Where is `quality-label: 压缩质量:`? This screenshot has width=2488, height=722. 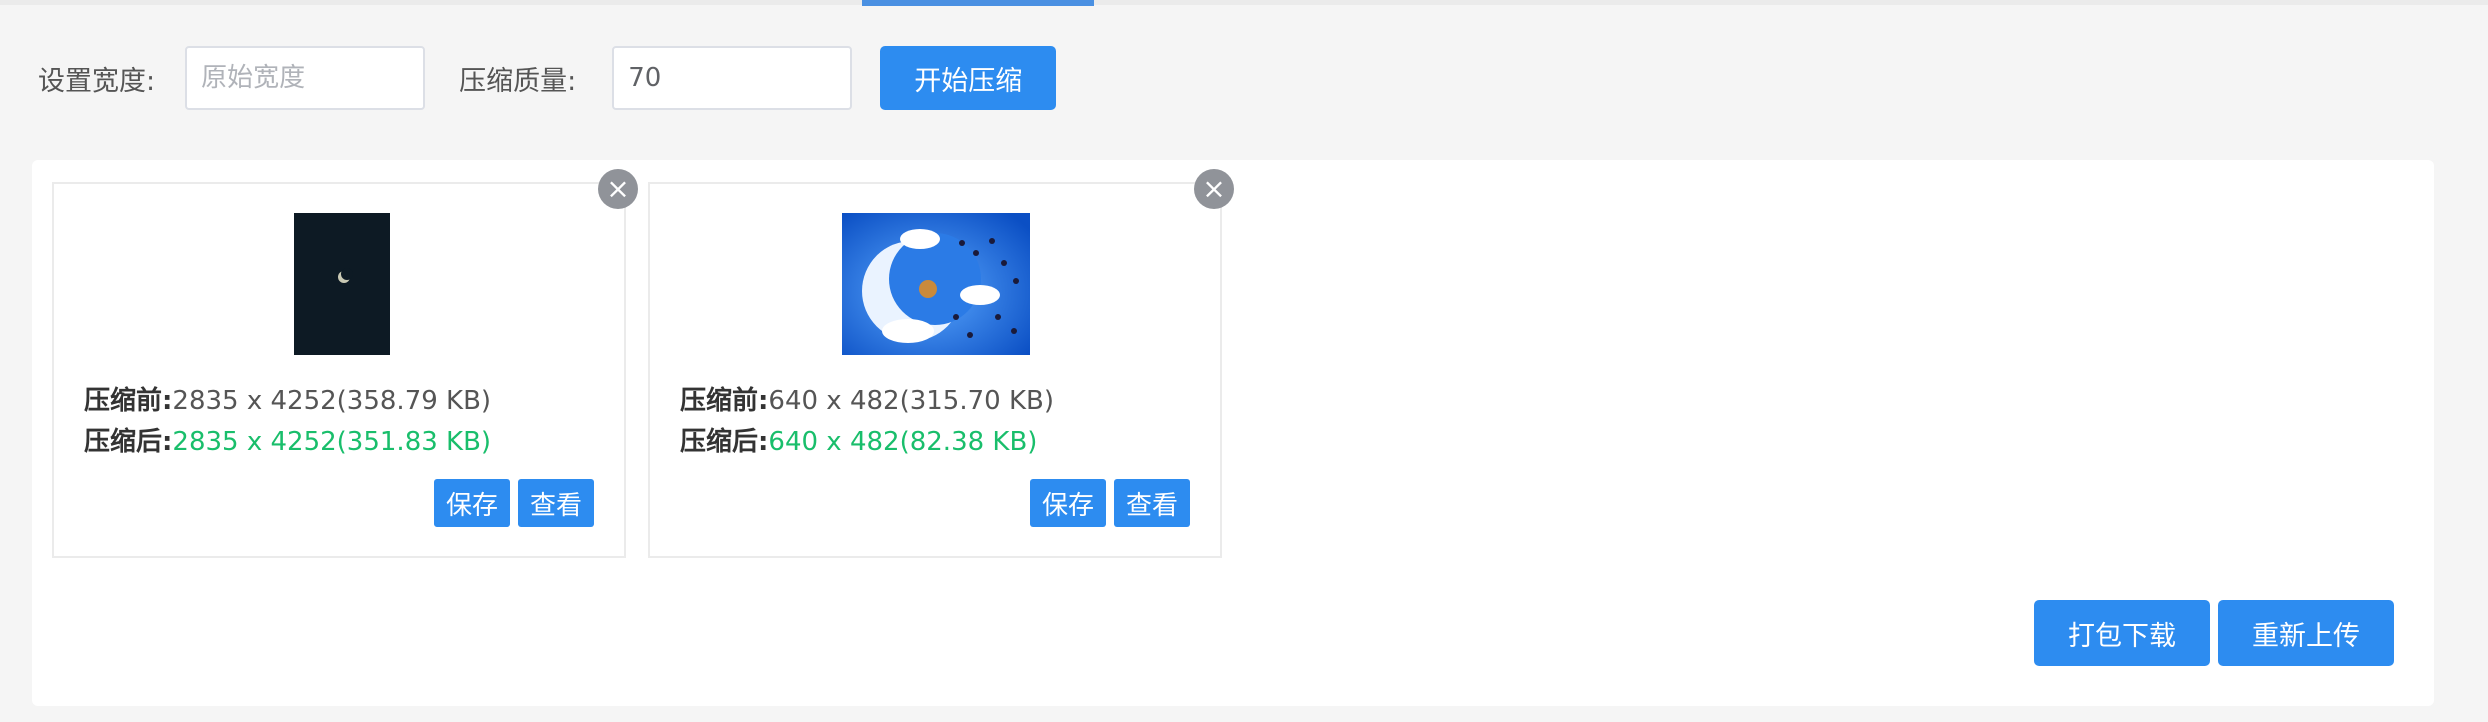 quality-label: 压缩质量: is located at coordinates (518, 81).